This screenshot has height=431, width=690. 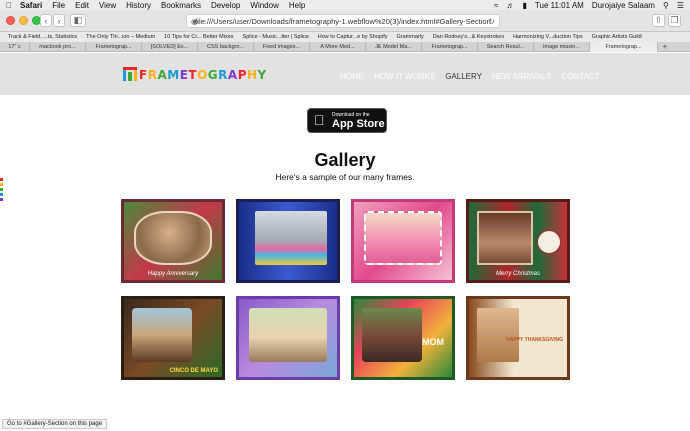 I want to click on browser-tab: 17" c, so click(x=15, y=47).